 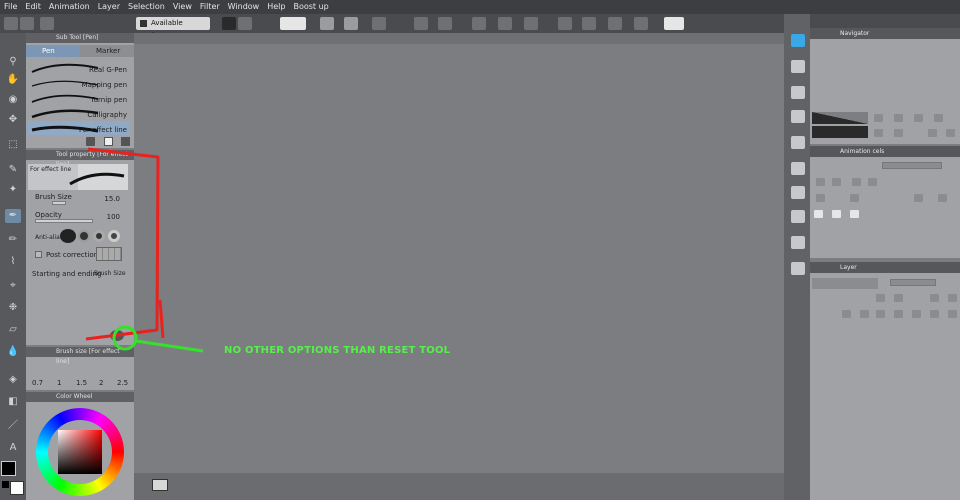 I want to click on size-option: 2.5, so click(x=122, y=383).